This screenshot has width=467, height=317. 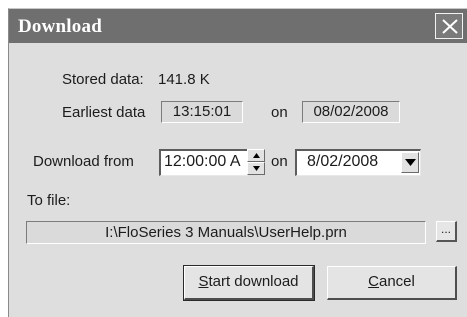 I want to click on date-dropdown-button, so click(x=410, y=162).